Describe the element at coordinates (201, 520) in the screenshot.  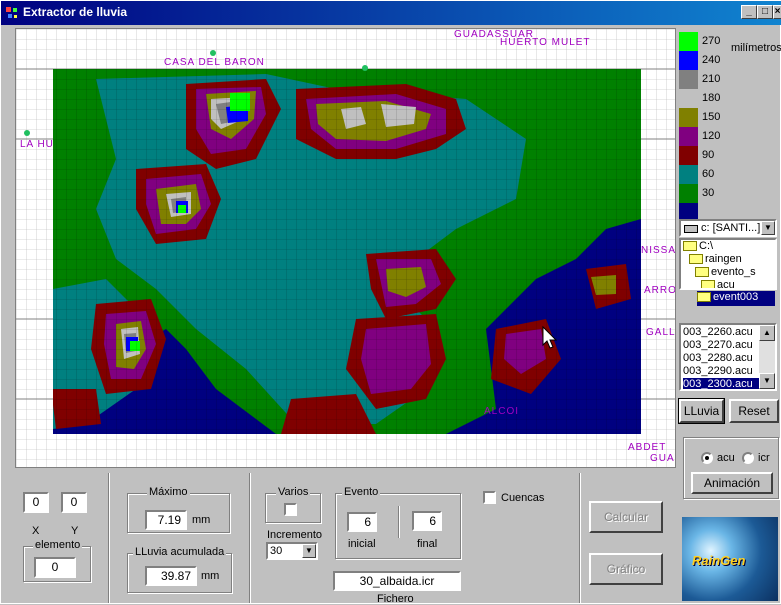
I see `maximo-unit: mm` at that location.